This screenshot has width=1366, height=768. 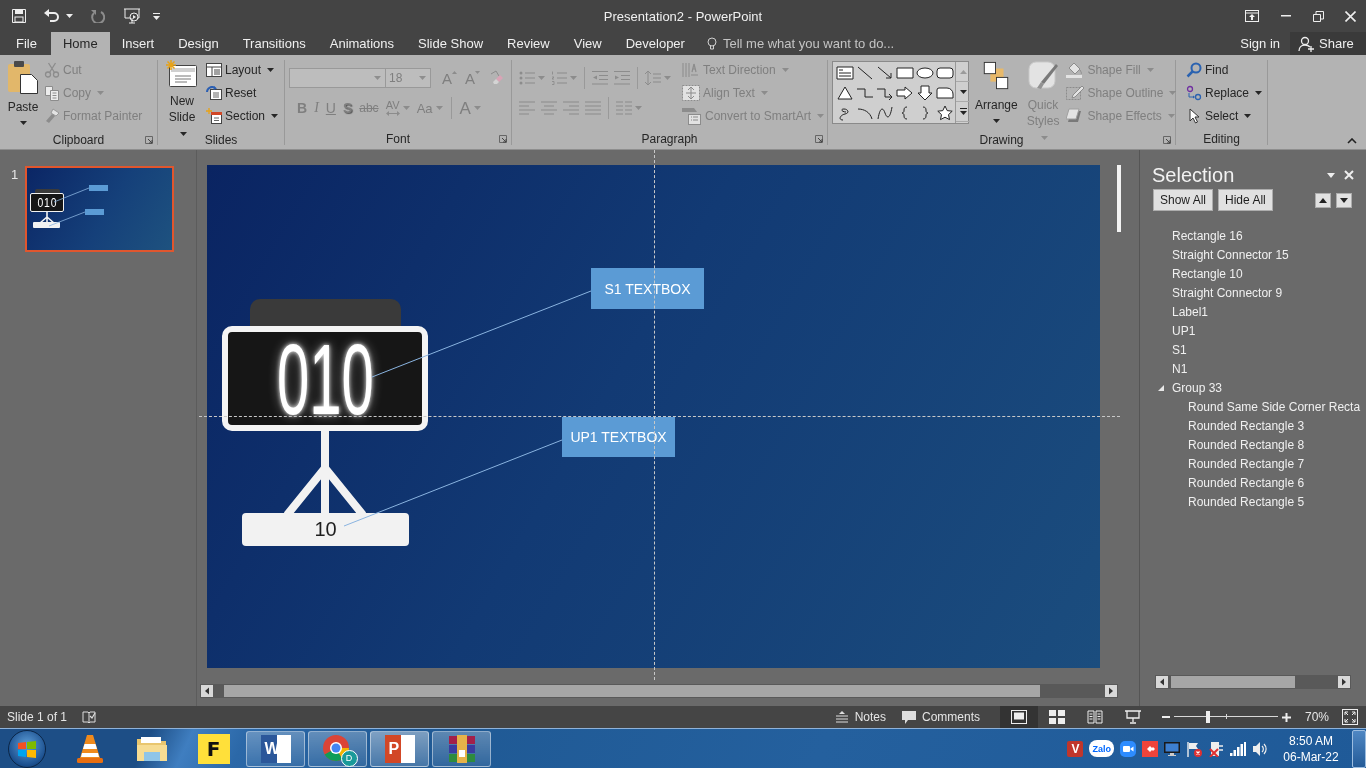 I want to click on chat-bubble-logo: Zalo, so click(x=1101, y=748).